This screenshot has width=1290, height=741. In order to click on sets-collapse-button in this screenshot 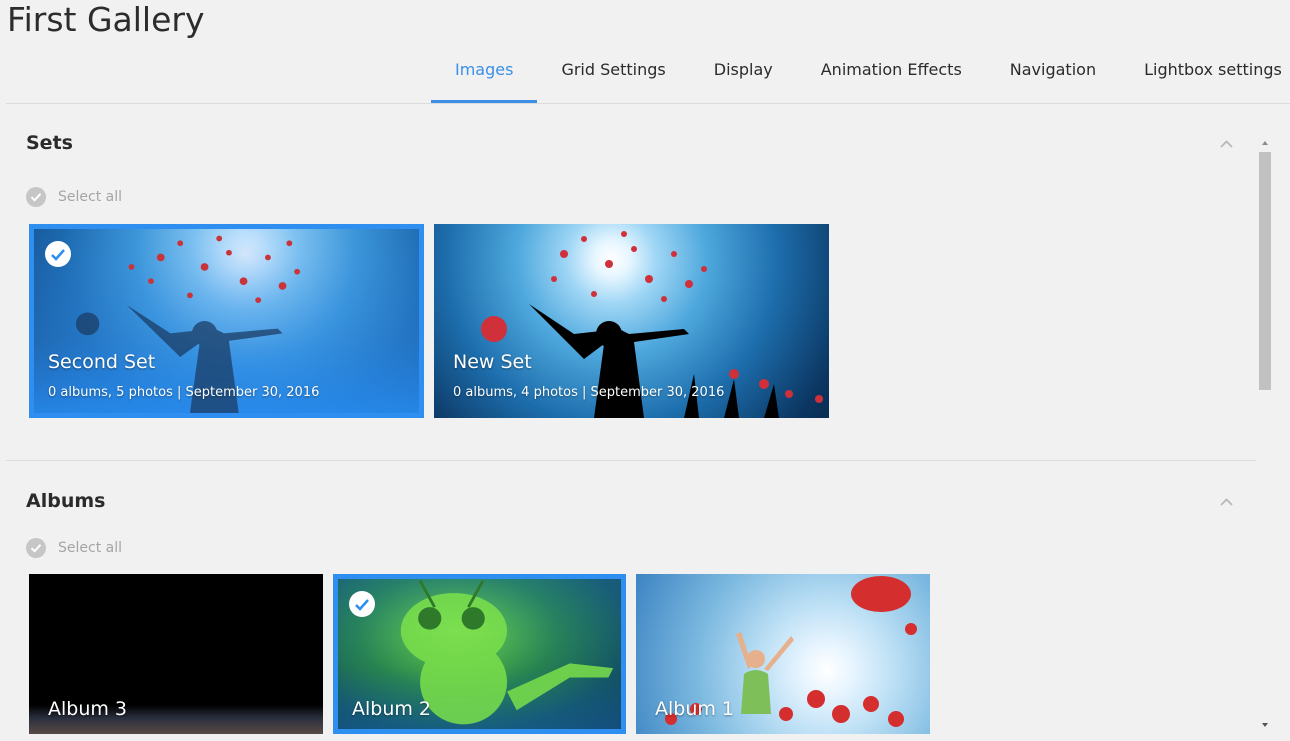, I will do `click(1226, 144)`.